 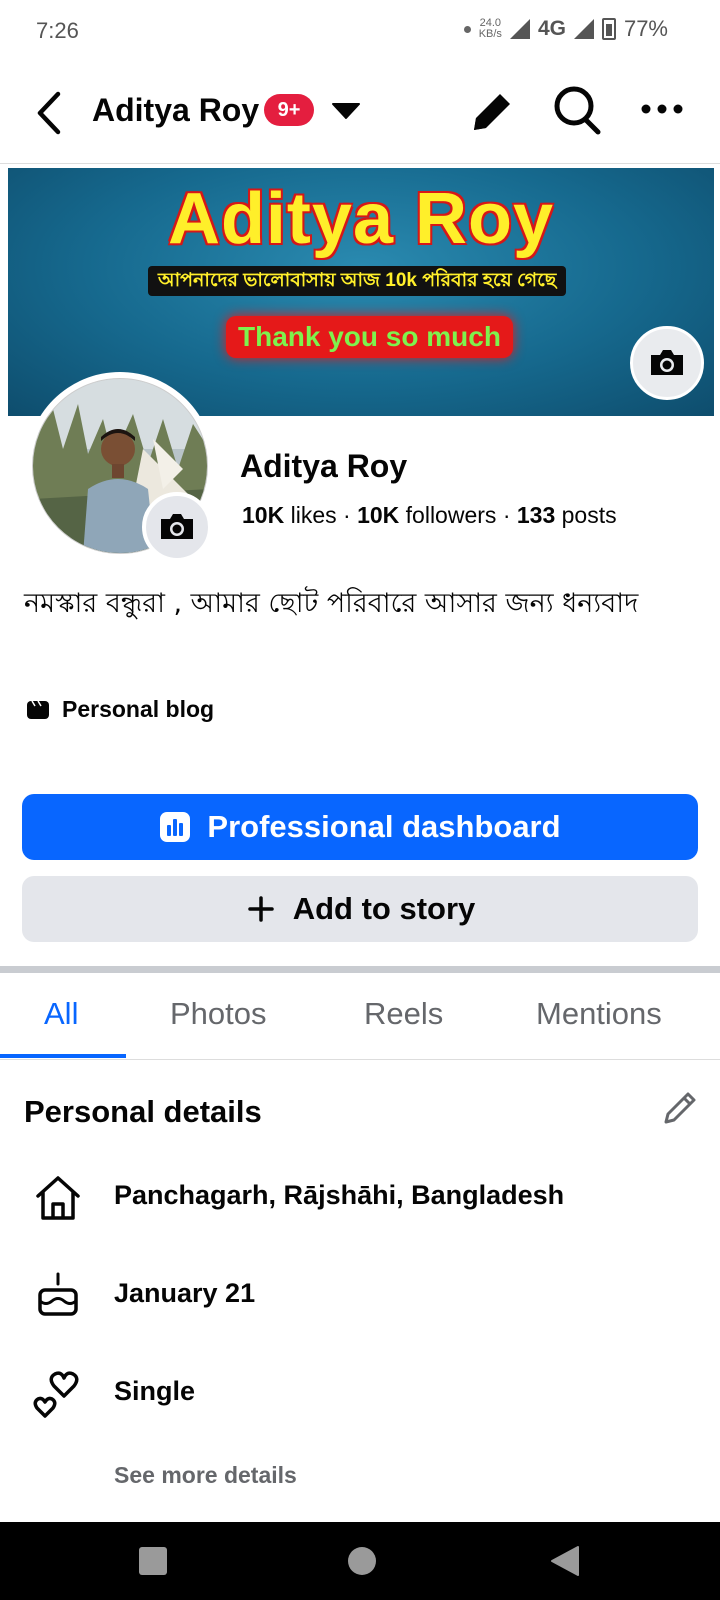 I want to click on back-arrow-icon, so click(x=50, y=113).